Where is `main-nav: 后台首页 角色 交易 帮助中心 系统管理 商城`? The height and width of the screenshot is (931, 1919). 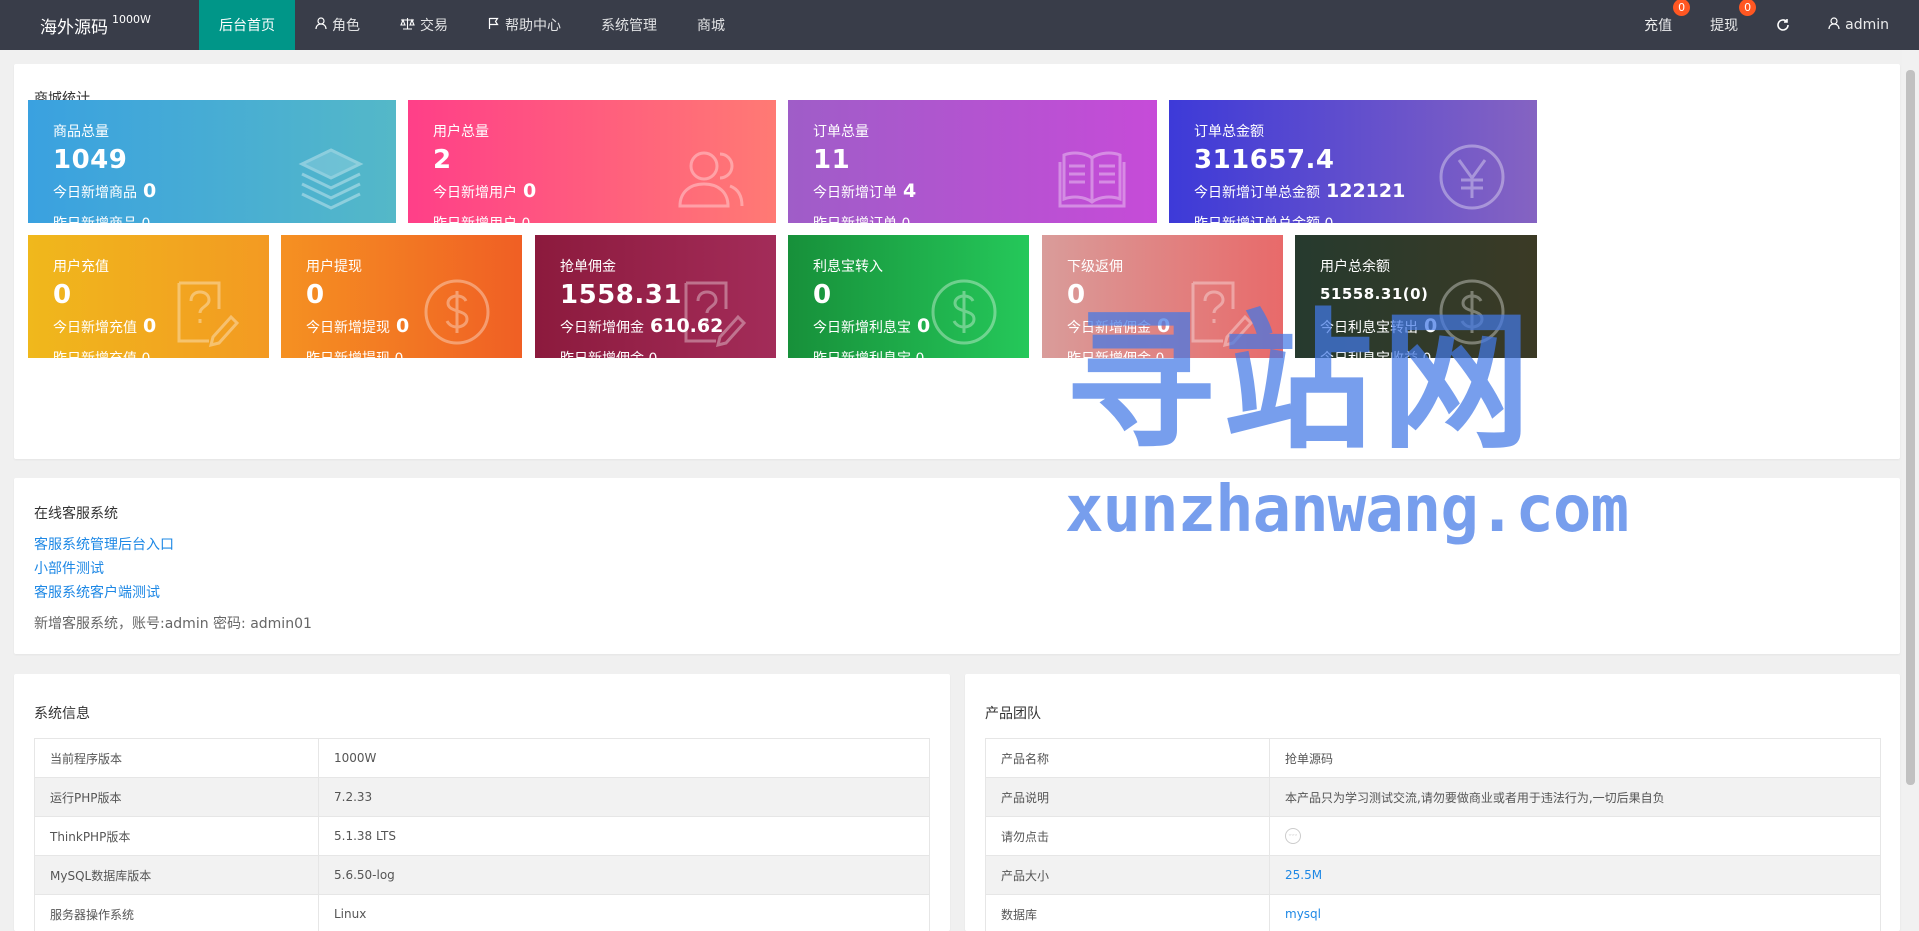
main-nav: 后台首页 角色 交易 帮助中心 系统管理 商城 is located at coordinates (472, 25).